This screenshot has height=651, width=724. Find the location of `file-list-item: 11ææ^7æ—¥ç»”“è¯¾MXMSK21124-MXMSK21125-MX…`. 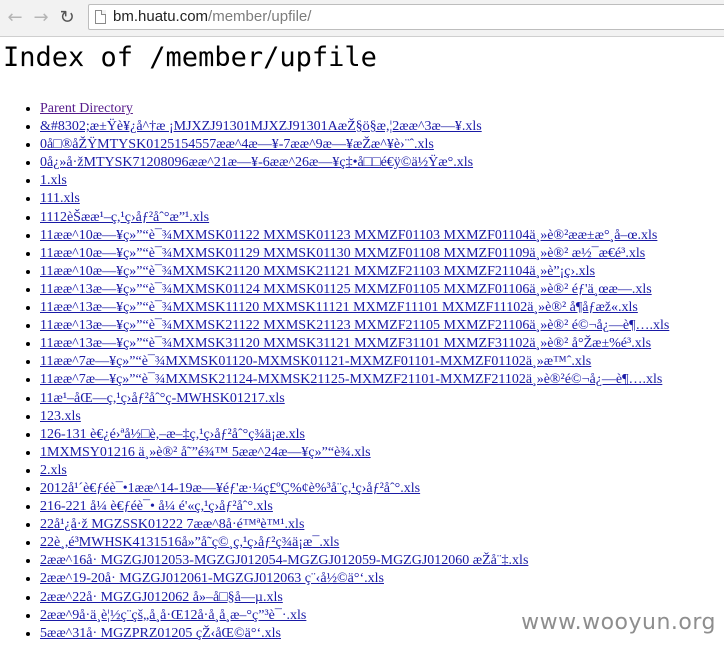

file-list-item: 11ææ^7æ—¥ç»”“è¯¾MXMSK21124-MXMSK21125-MX… is located at coordinates (382, 380).